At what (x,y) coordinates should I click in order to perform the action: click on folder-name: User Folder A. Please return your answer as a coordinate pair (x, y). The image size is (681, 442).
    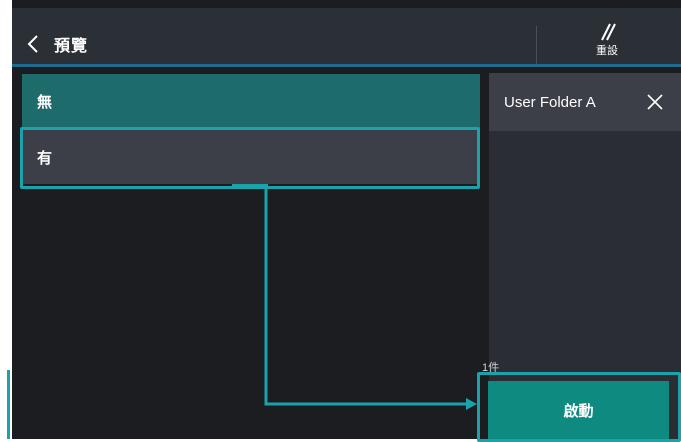
    Looking at the image, I should click on (550, 102).